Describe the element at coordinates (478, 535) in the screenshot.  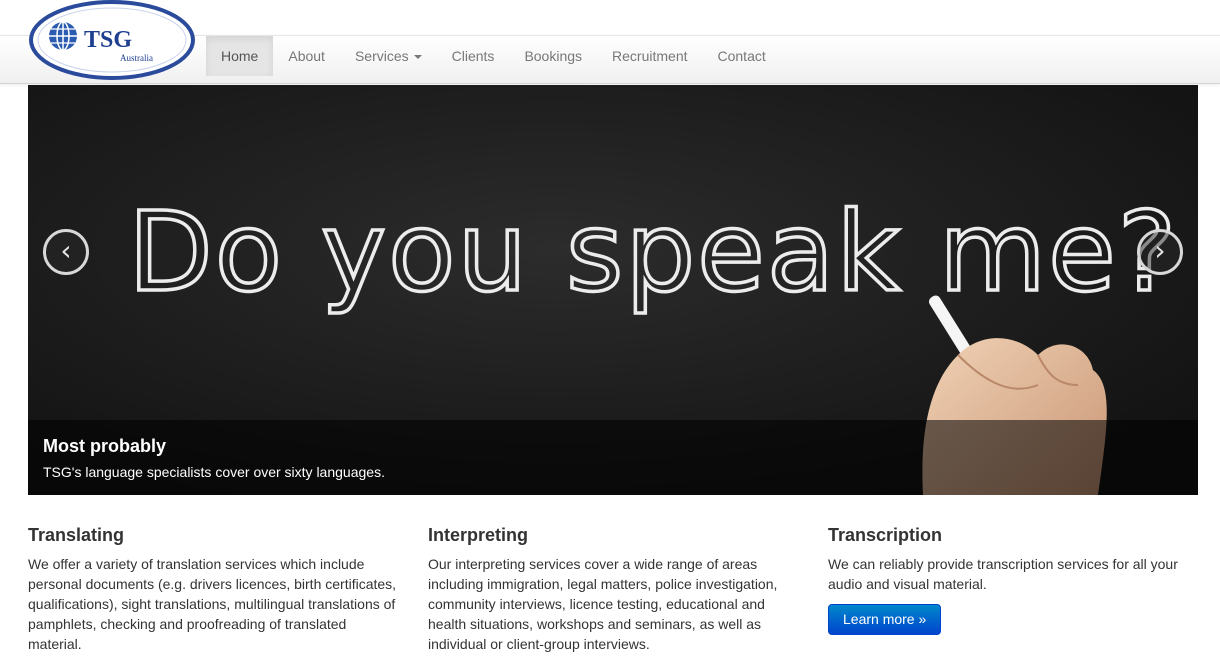
I see `column-title-interpreting: Interpreting` at that location.